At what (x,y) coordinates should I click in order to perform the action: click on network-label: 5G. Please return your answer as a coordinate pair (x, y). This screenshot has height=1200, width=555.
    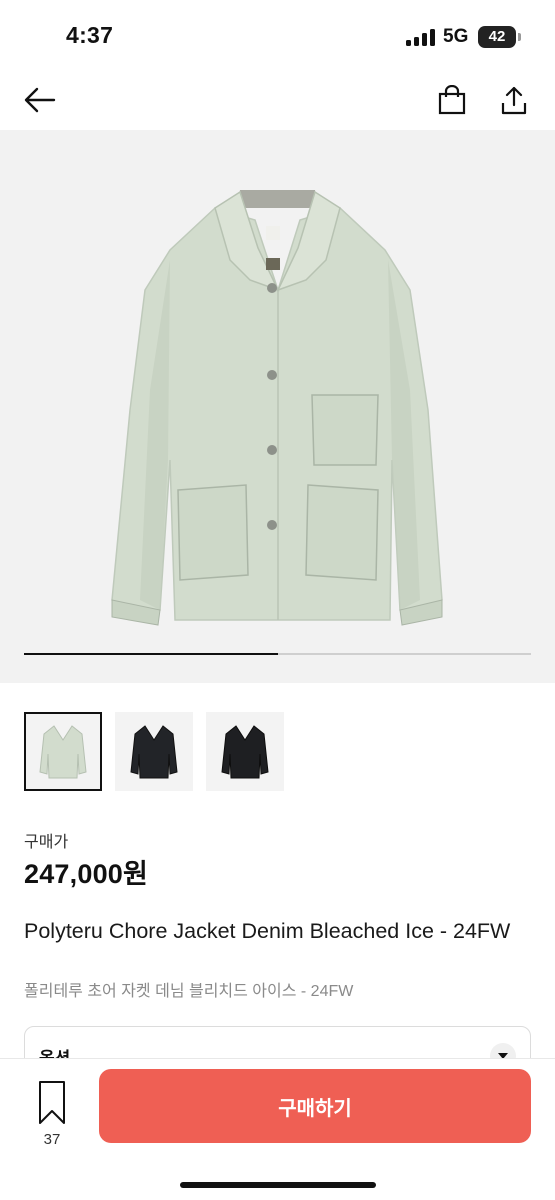
    Looking at the image, I should click on (456, 36).